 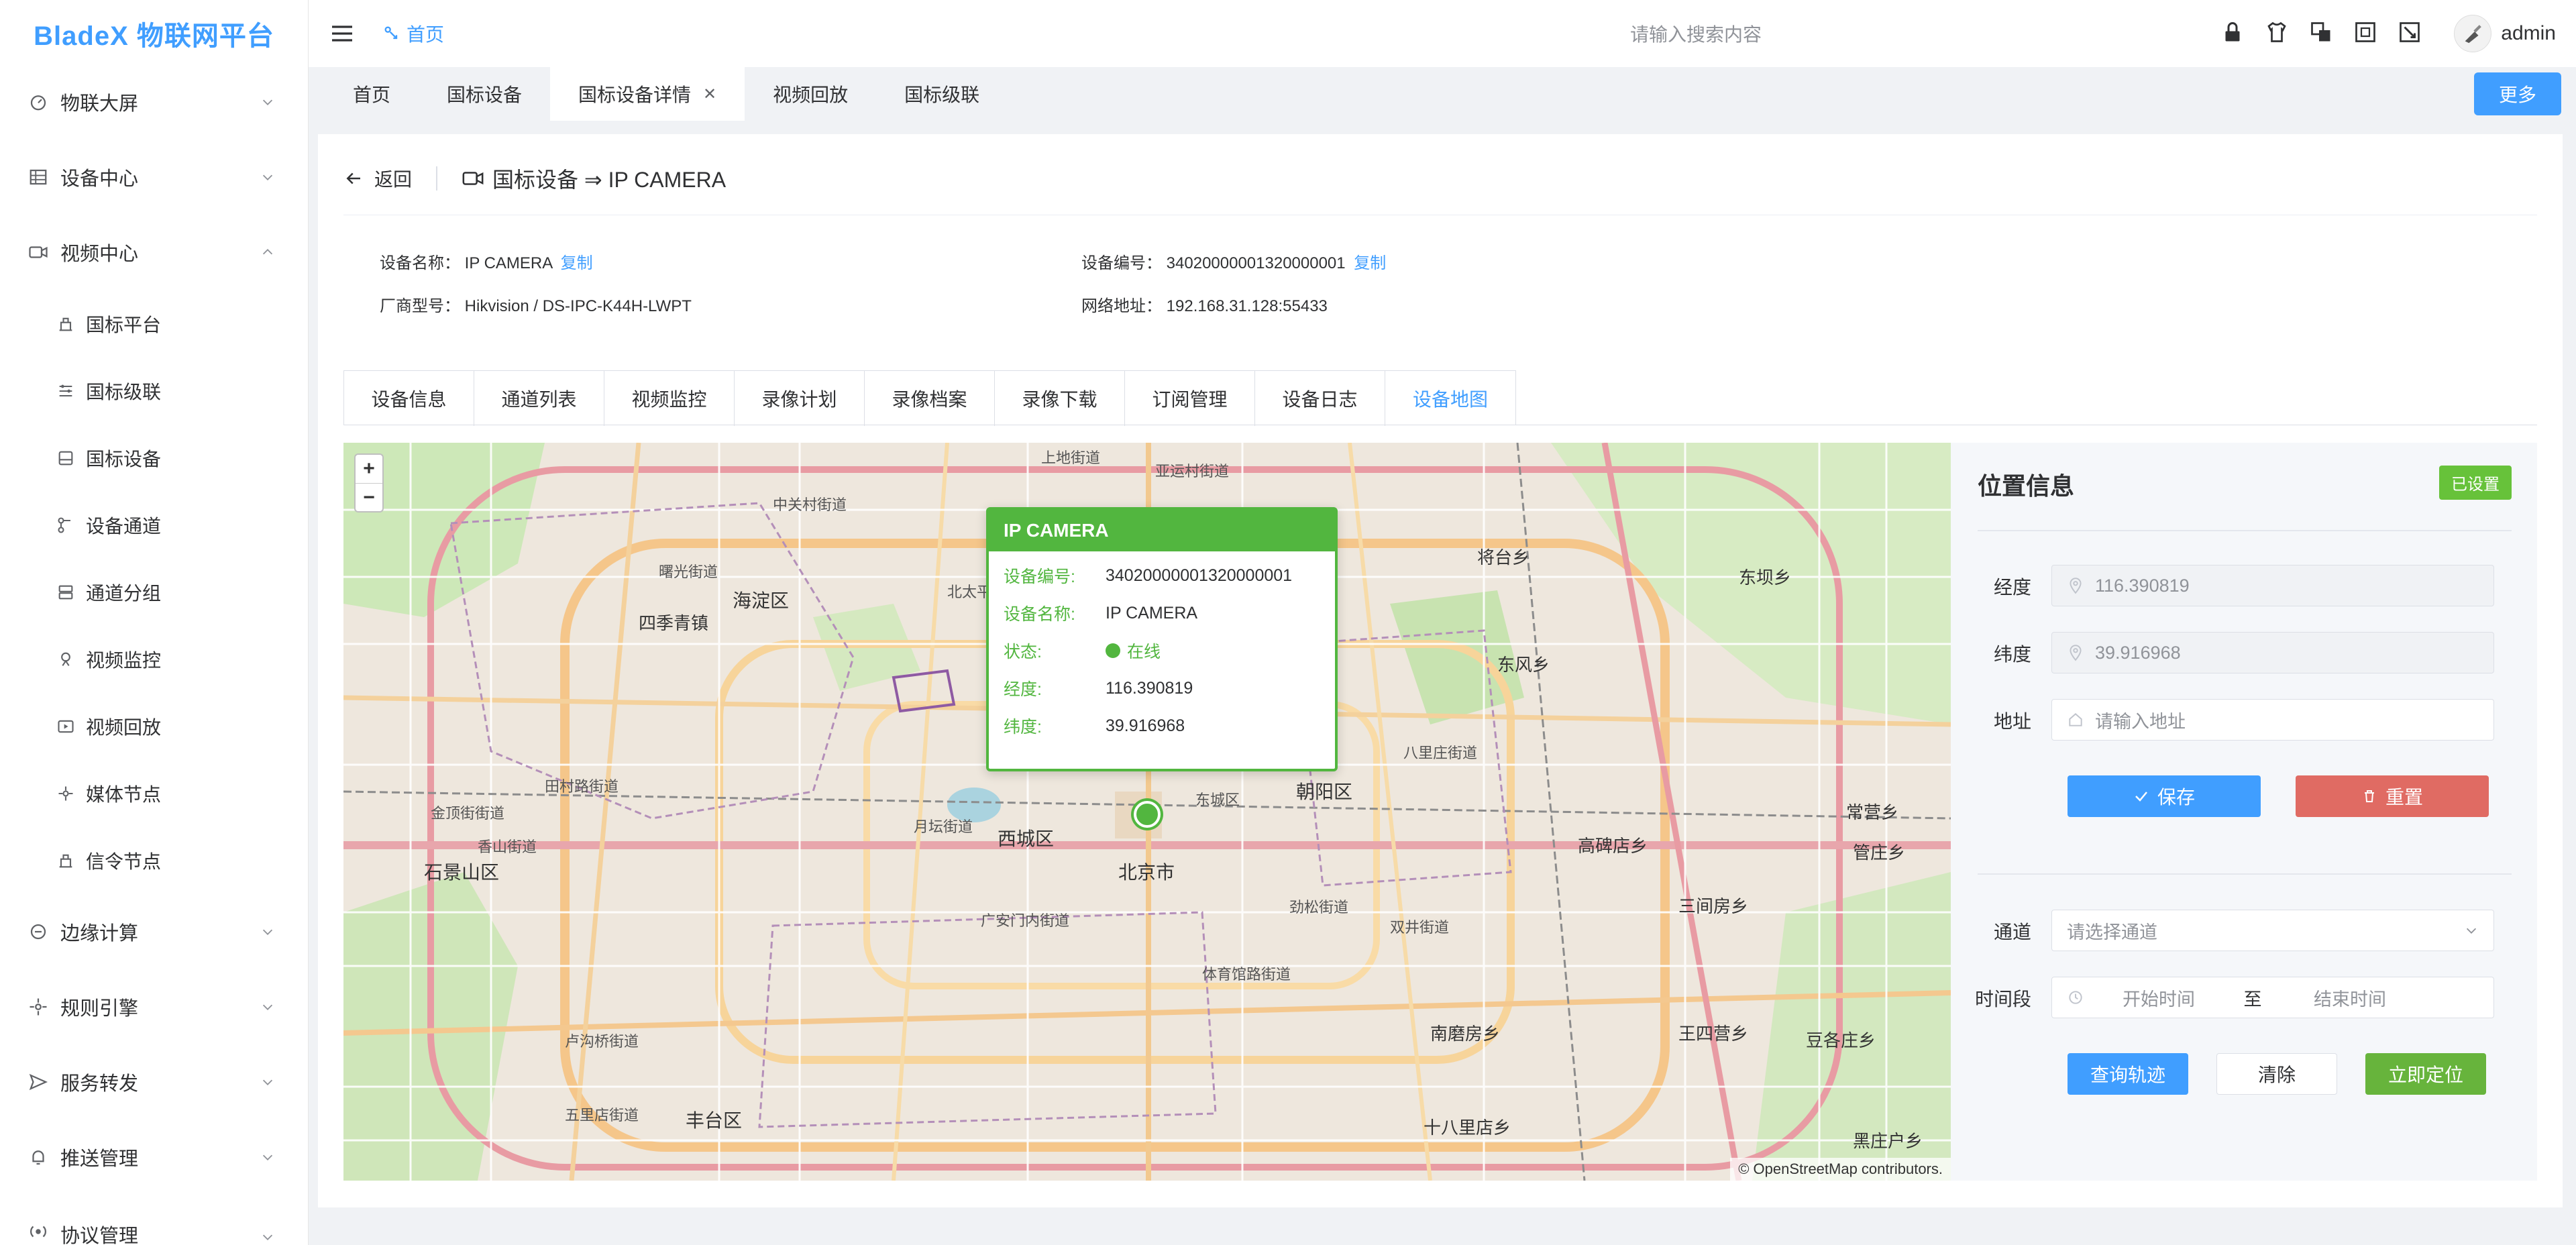 I want to click on end-time-input: 结束时间, so click(x=2350, y=998).